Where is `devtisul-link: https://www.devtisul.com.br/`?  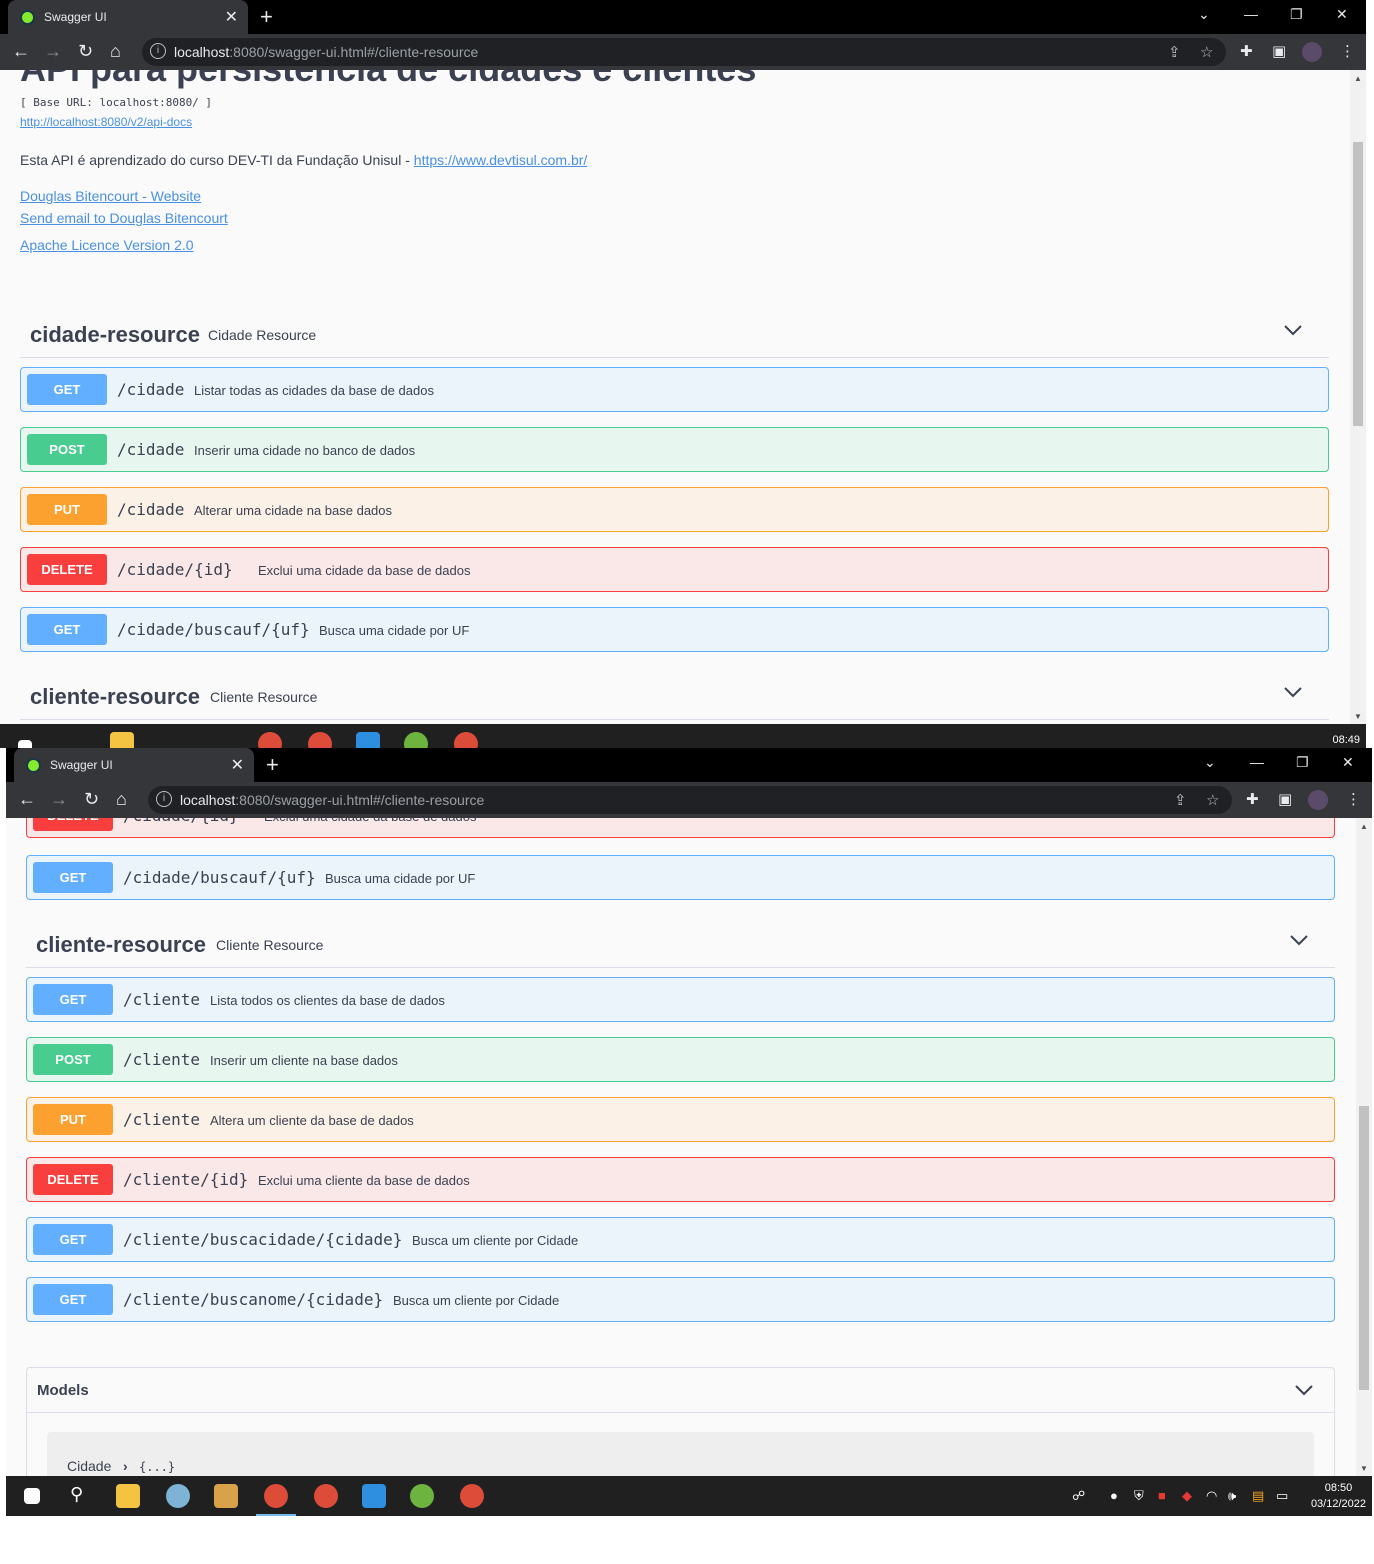
devtisul-link: https://www.devtisul.com.br/ is located at coordinates (501, 160).